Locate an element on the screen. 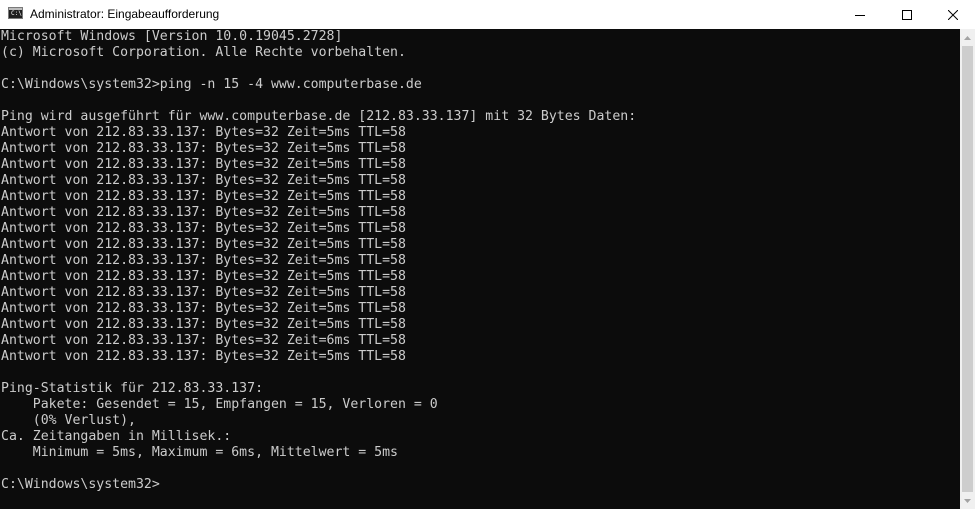 The height and width of the screenshot is (509, 975). scrollbar-thumb is located at coordinates (967, 269).